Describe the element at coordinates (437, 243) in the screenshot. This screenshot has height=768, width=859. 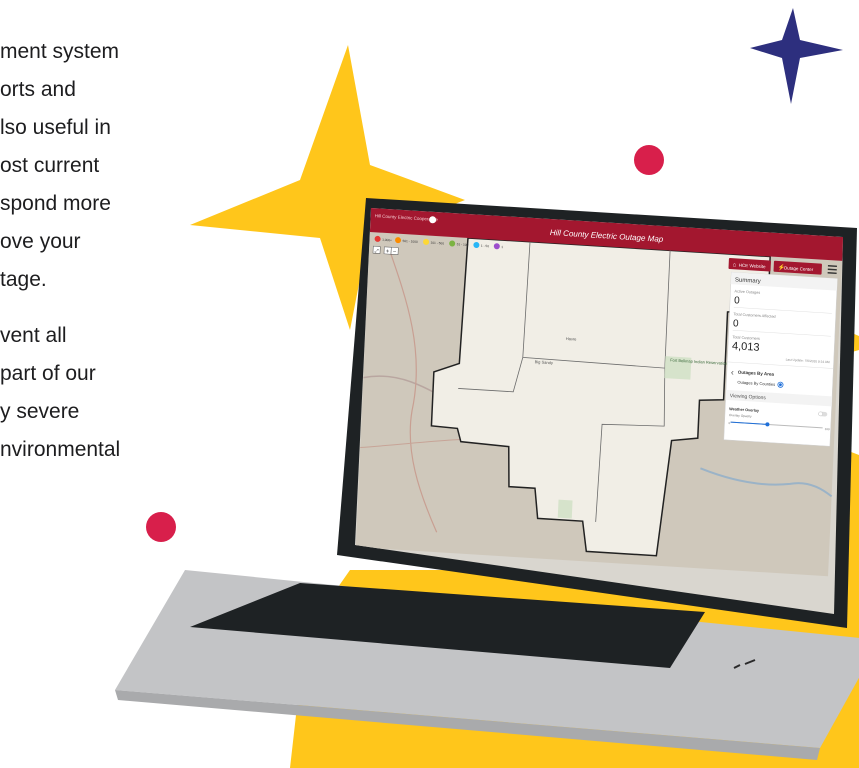
I see `legend-label: 101 - 500` at that location.